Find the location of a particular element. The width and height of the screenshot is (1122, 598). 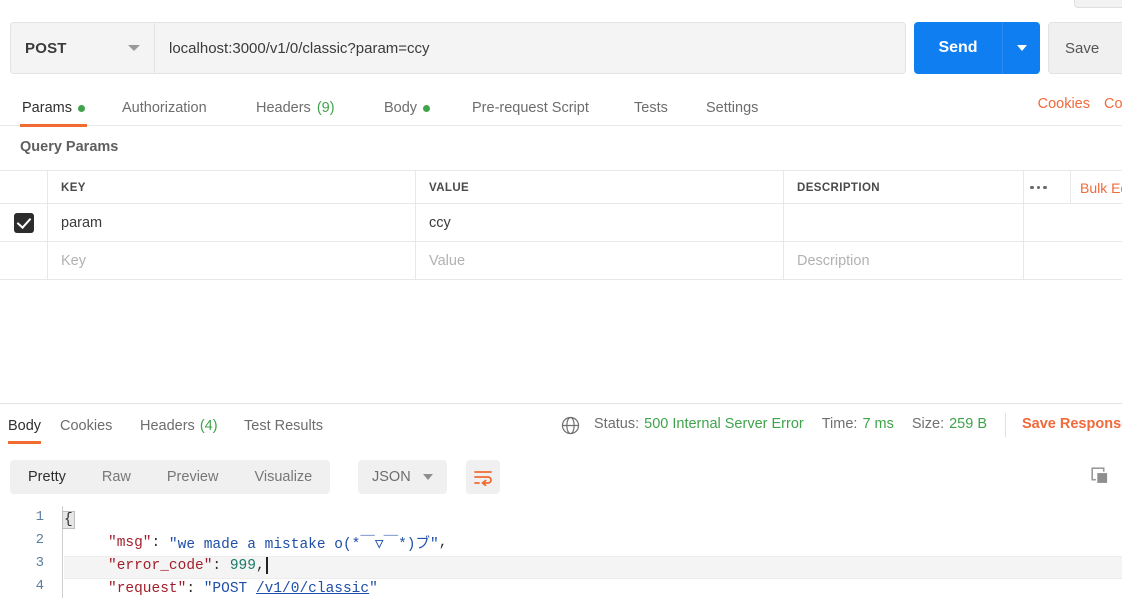

response-language-selector: JSON is located at coordinates (402, 477).